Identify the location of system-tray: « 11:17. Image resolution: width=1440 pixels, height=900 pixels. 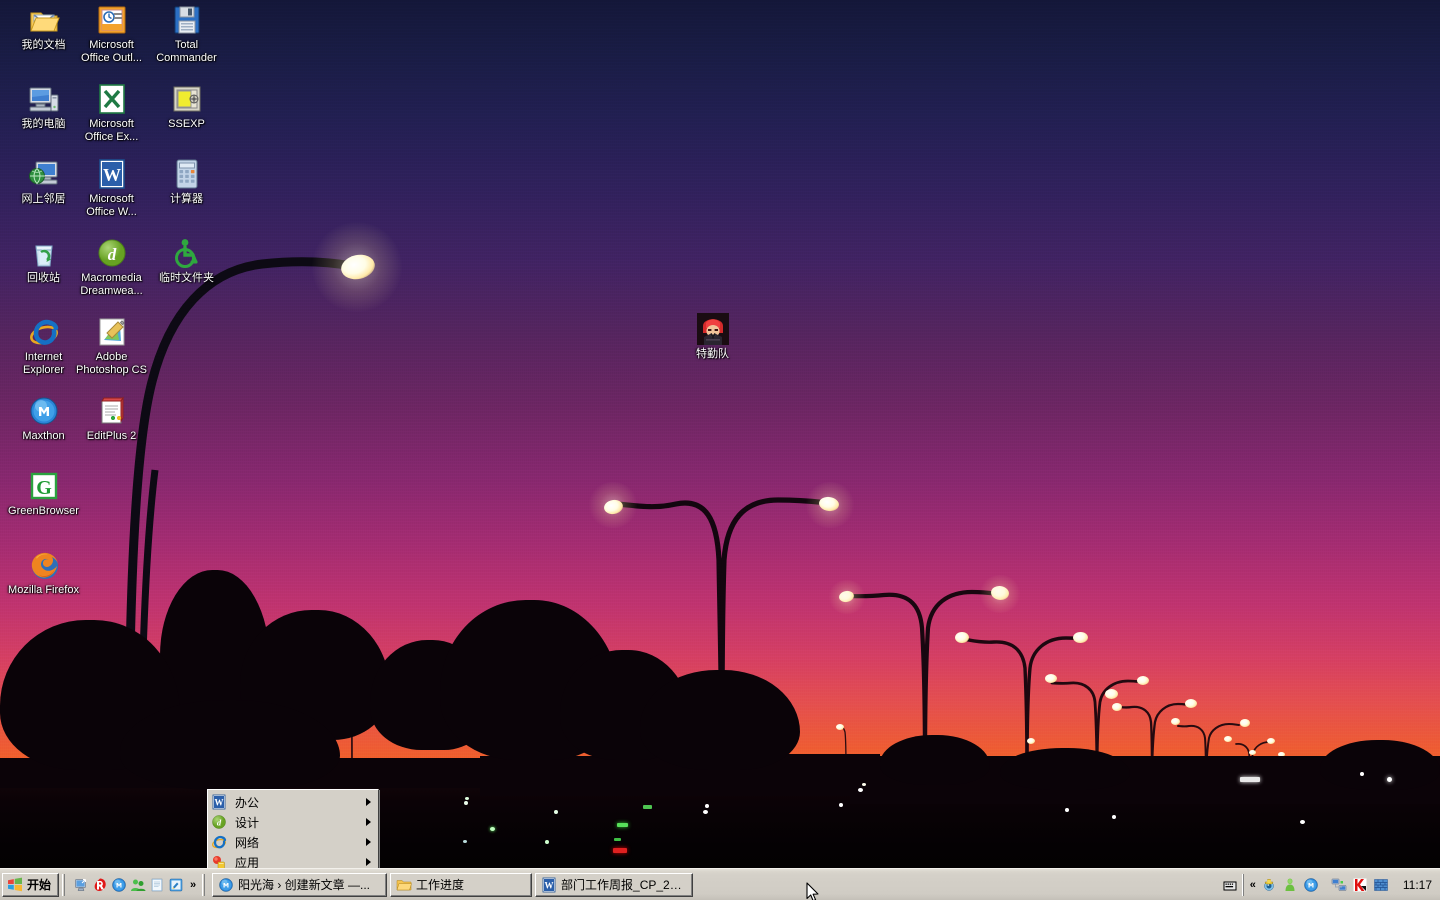
(1329, 885).